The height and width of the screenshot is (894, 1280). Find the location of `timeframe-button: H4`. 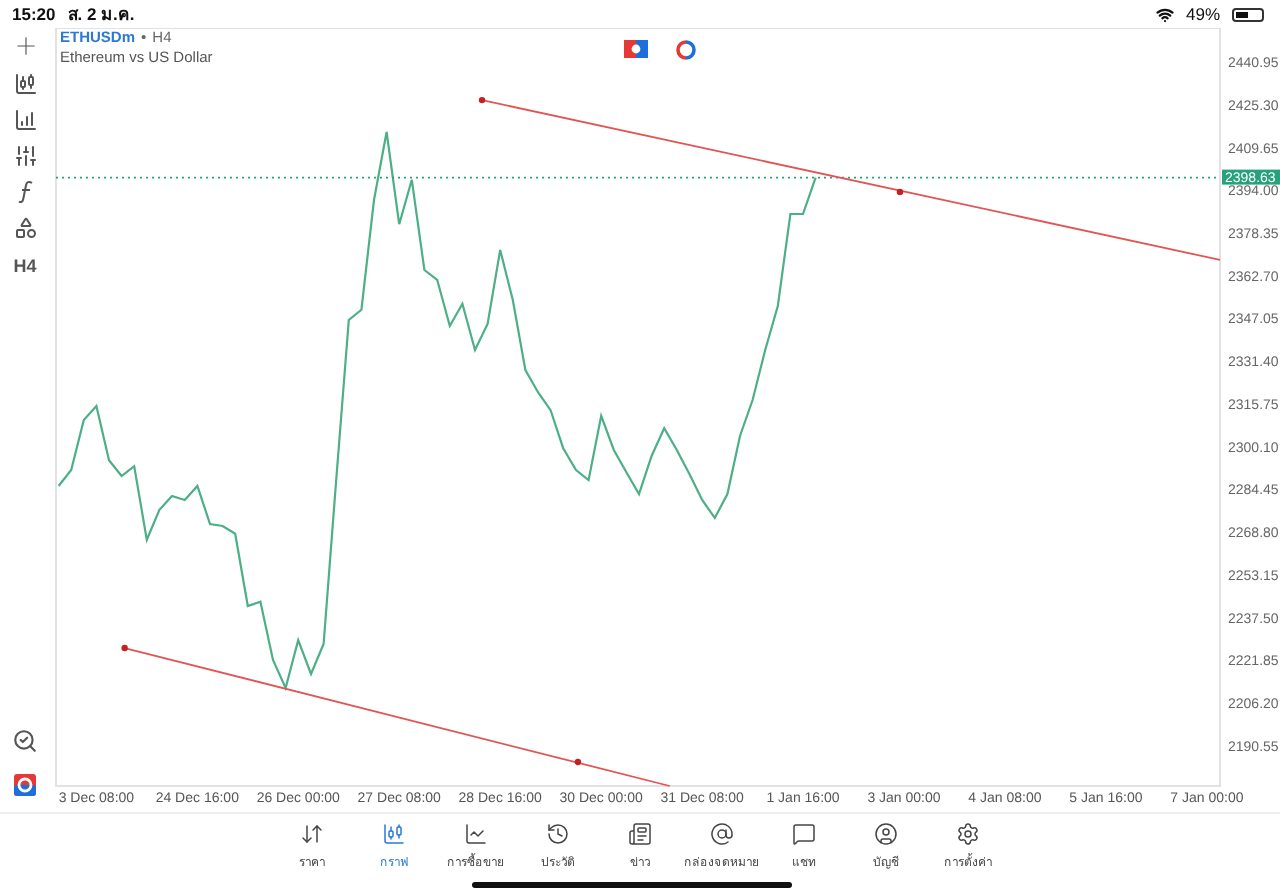

timeframe-button: H4 is located at coordinates (25, 266).